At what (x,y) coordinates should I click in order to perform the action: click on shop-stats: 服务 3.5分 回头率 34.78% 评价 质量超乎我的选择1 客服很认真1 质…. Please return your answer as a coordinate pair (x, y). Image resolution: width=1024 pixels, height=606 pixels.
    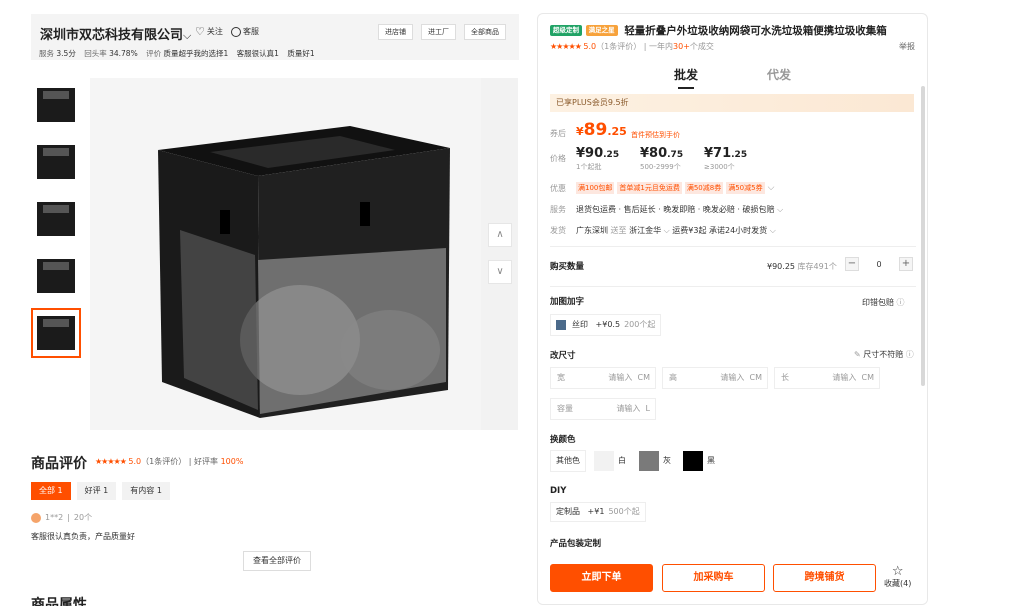
    Looking at the image, I should click on (177, 53).